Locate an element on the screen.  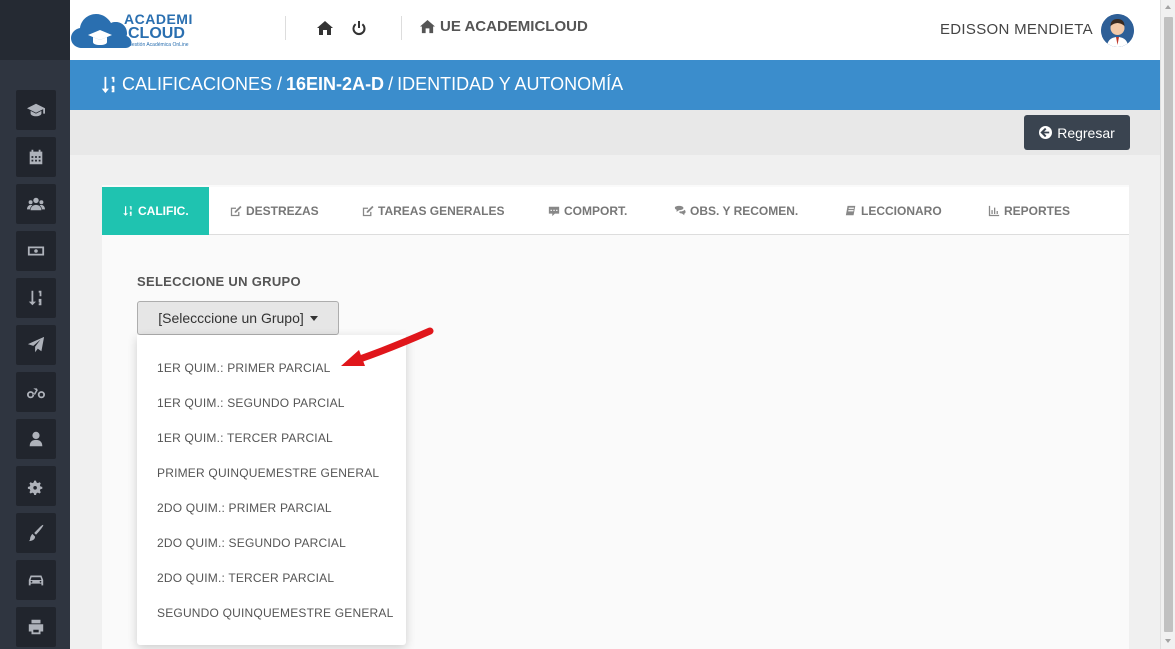
school-name: UE ACADEMICLOUD is located at coordinates (504, 26).